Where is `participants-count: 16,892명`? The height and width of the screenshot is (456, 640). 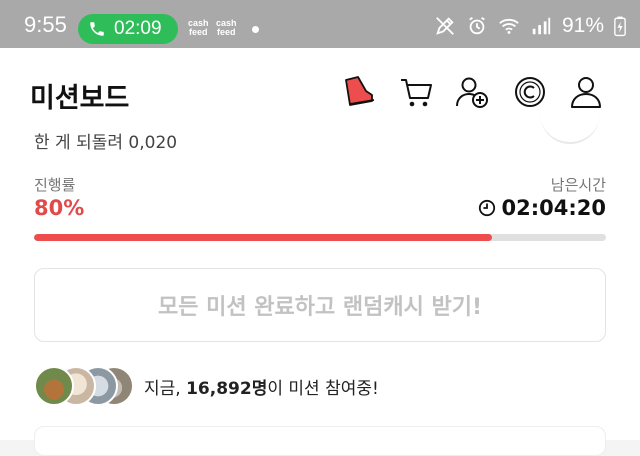
participants-count: 16,892명 is located at coordinates (227, 388).